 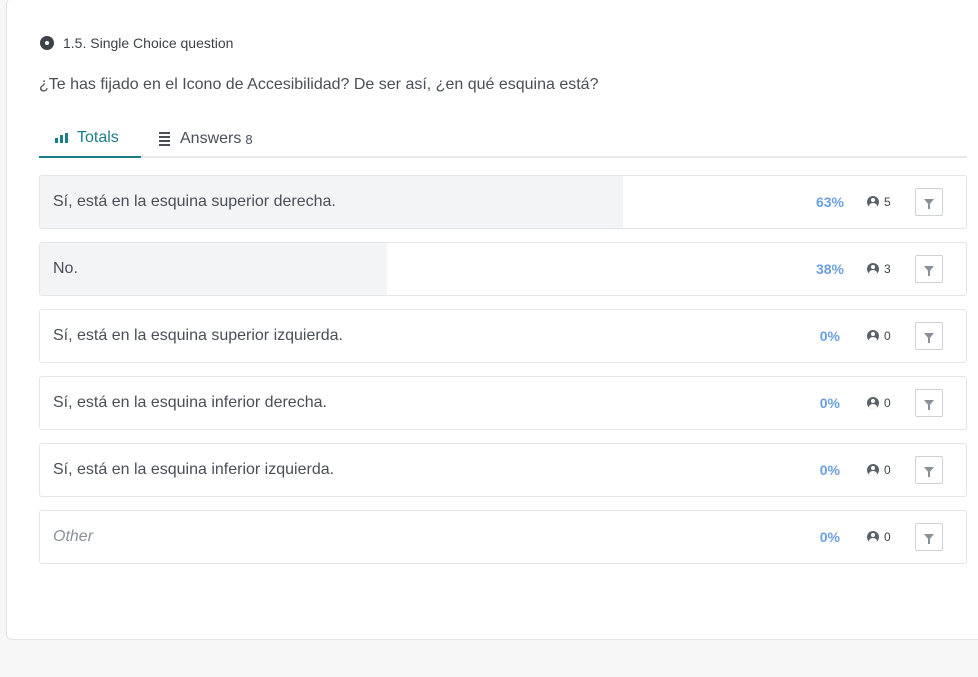 I want to click on bar-chart-icon, so click(x=61, y=137).